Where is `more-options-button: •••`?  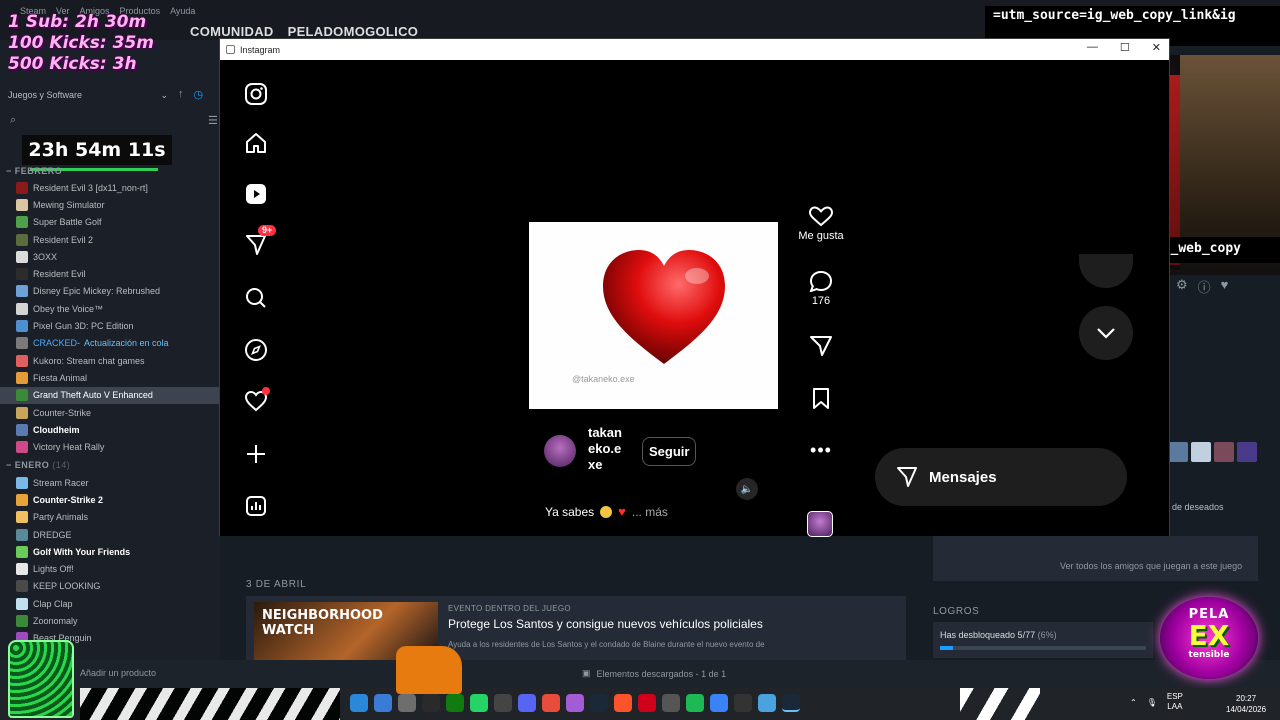 more-options-button: ••• is located at coordinates (821, 450).